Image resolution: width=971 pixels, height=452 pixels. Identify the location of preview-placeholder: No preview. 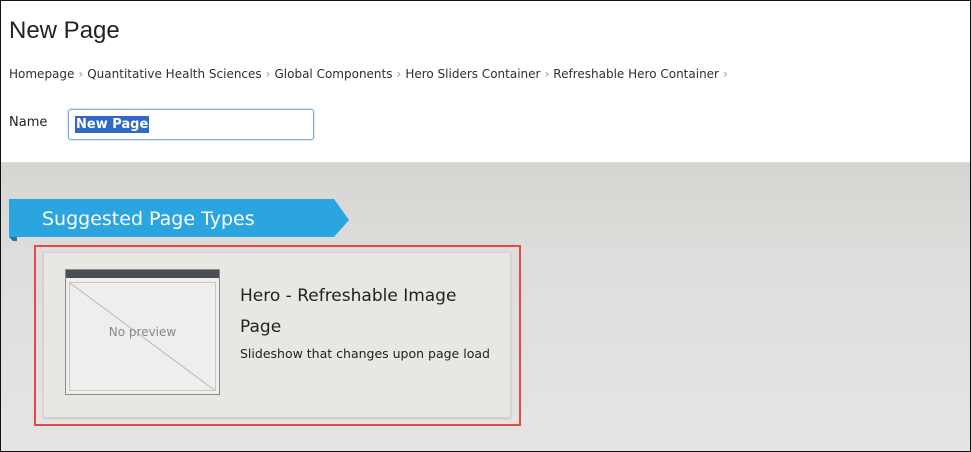
(142, 336).